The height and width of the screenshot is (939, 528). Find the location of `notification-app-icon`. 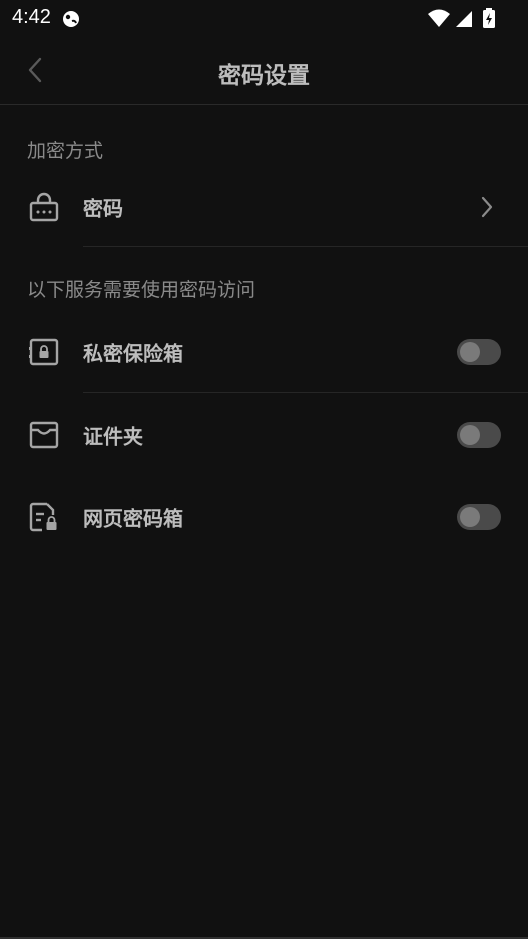

notification-app-icon is located at coordinates (71, 18).